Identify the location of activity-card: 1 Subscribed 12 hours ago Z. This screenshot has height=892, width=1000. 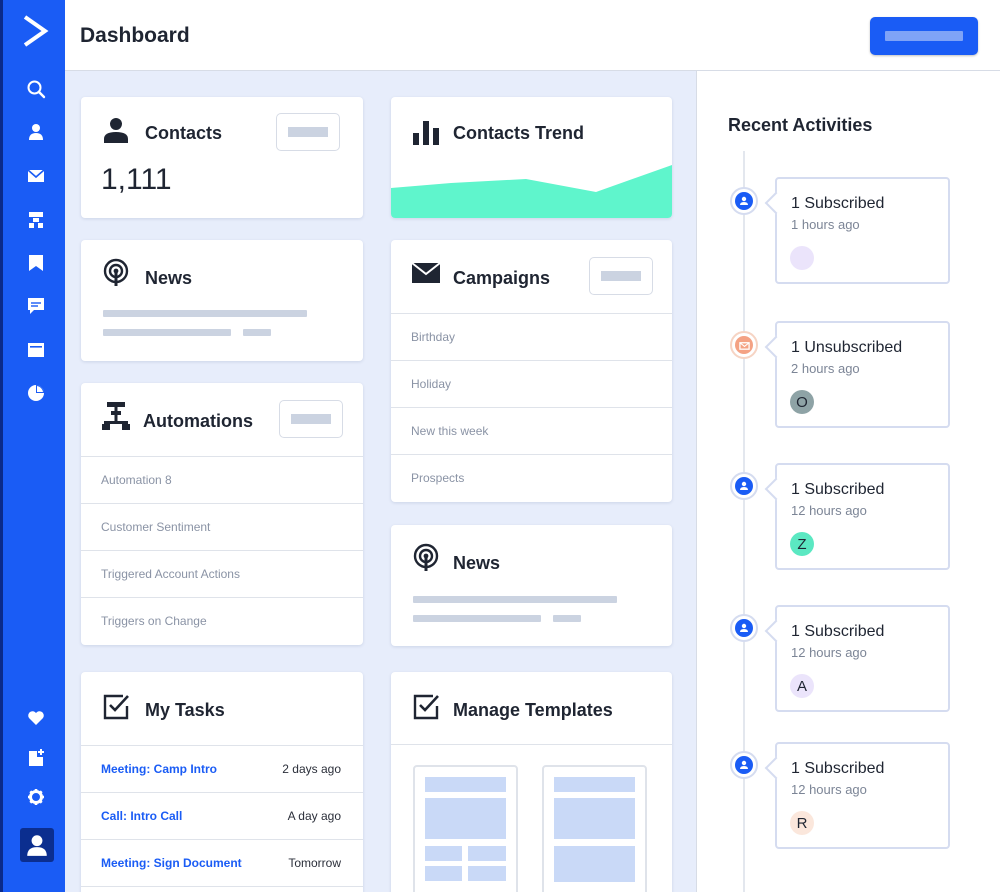
(862, 516).